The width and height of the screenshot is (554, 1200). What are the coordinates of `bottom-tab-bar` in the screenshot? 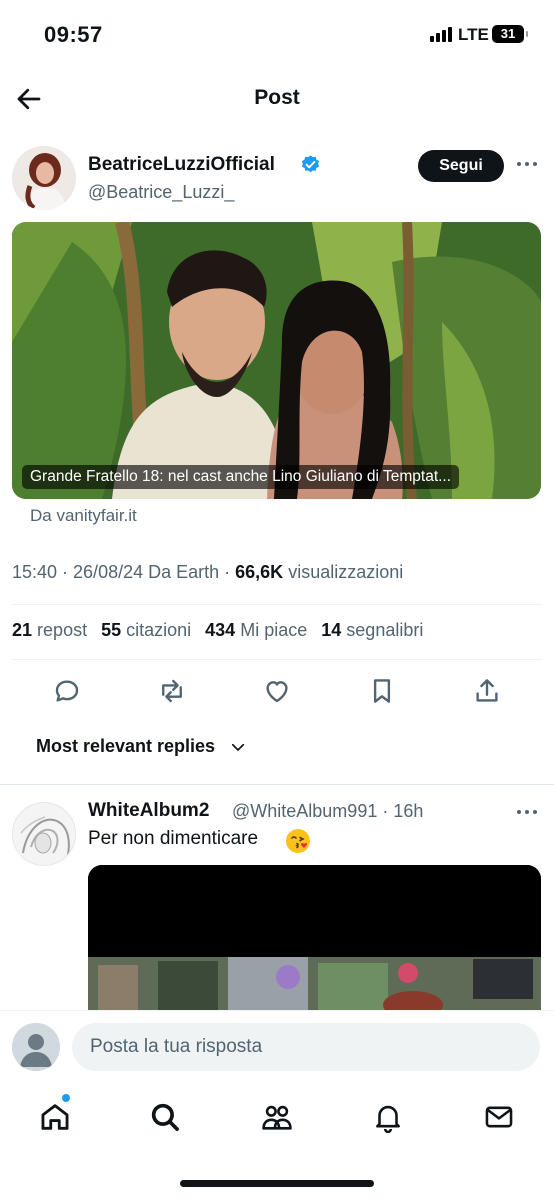 It's located at (277, 1119).